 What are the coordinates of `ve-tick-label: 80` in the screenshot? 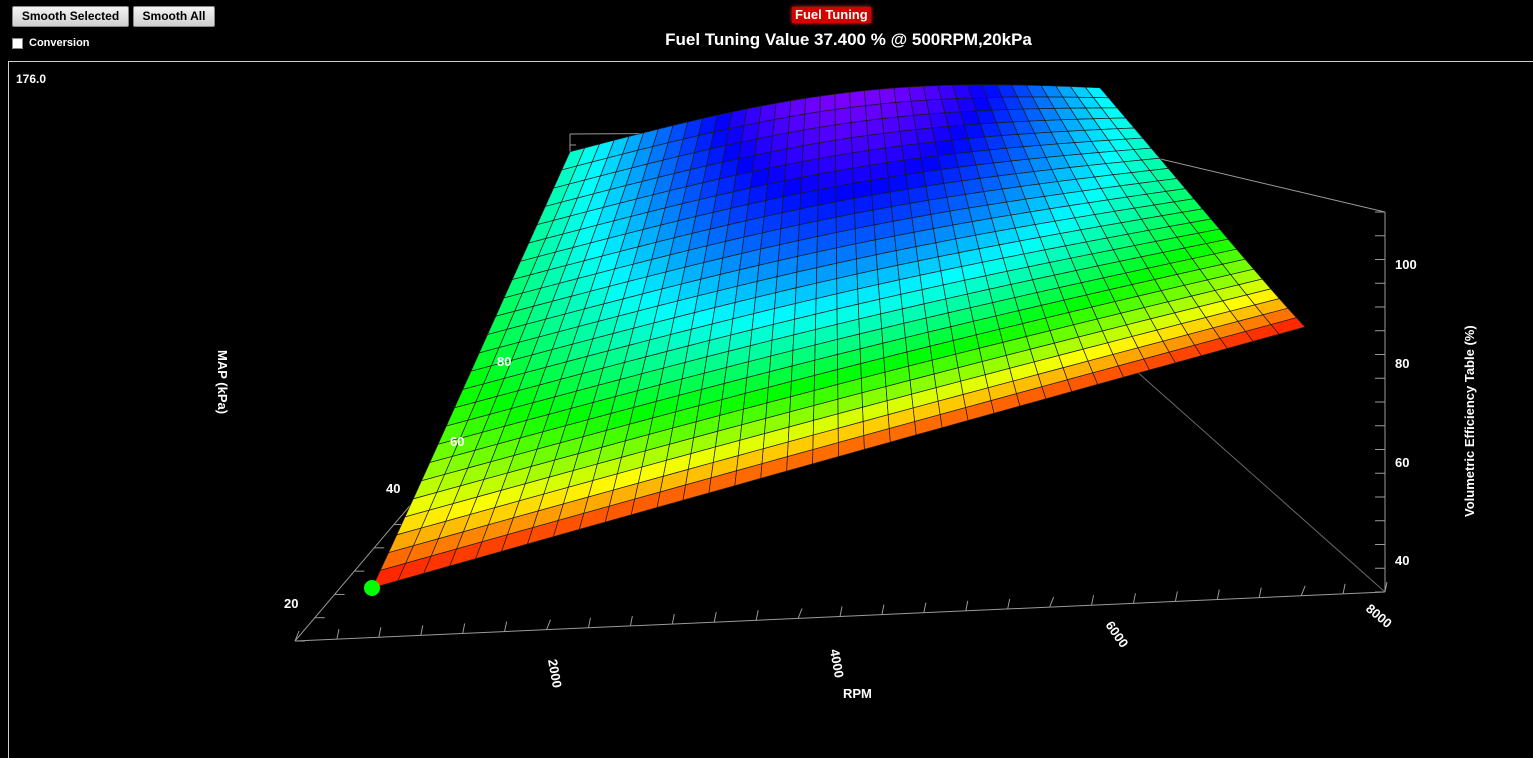 It's located at (1402, 363).